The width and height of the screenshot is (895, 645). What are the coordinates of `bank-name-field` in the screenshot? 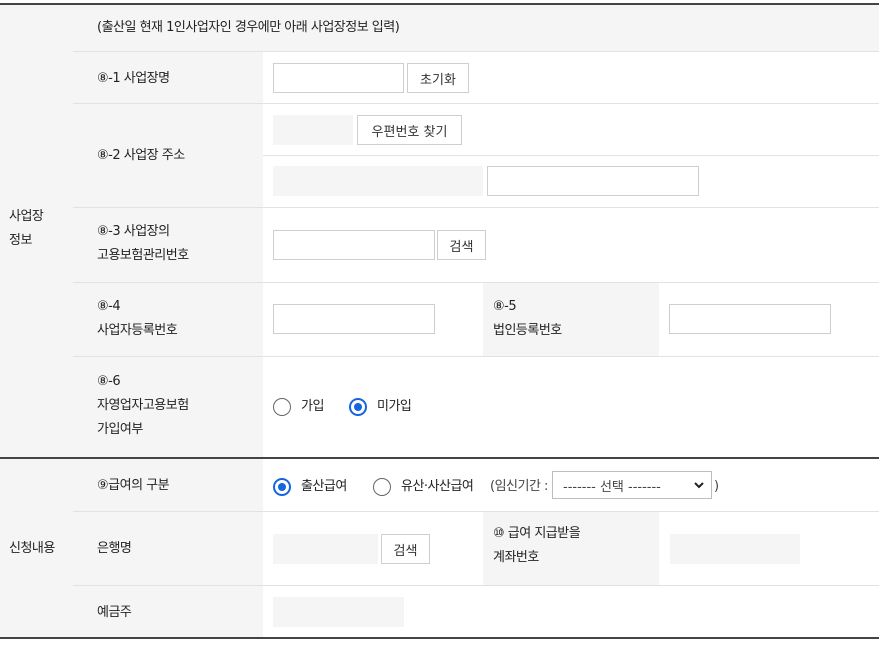 It's located at (325, 549).